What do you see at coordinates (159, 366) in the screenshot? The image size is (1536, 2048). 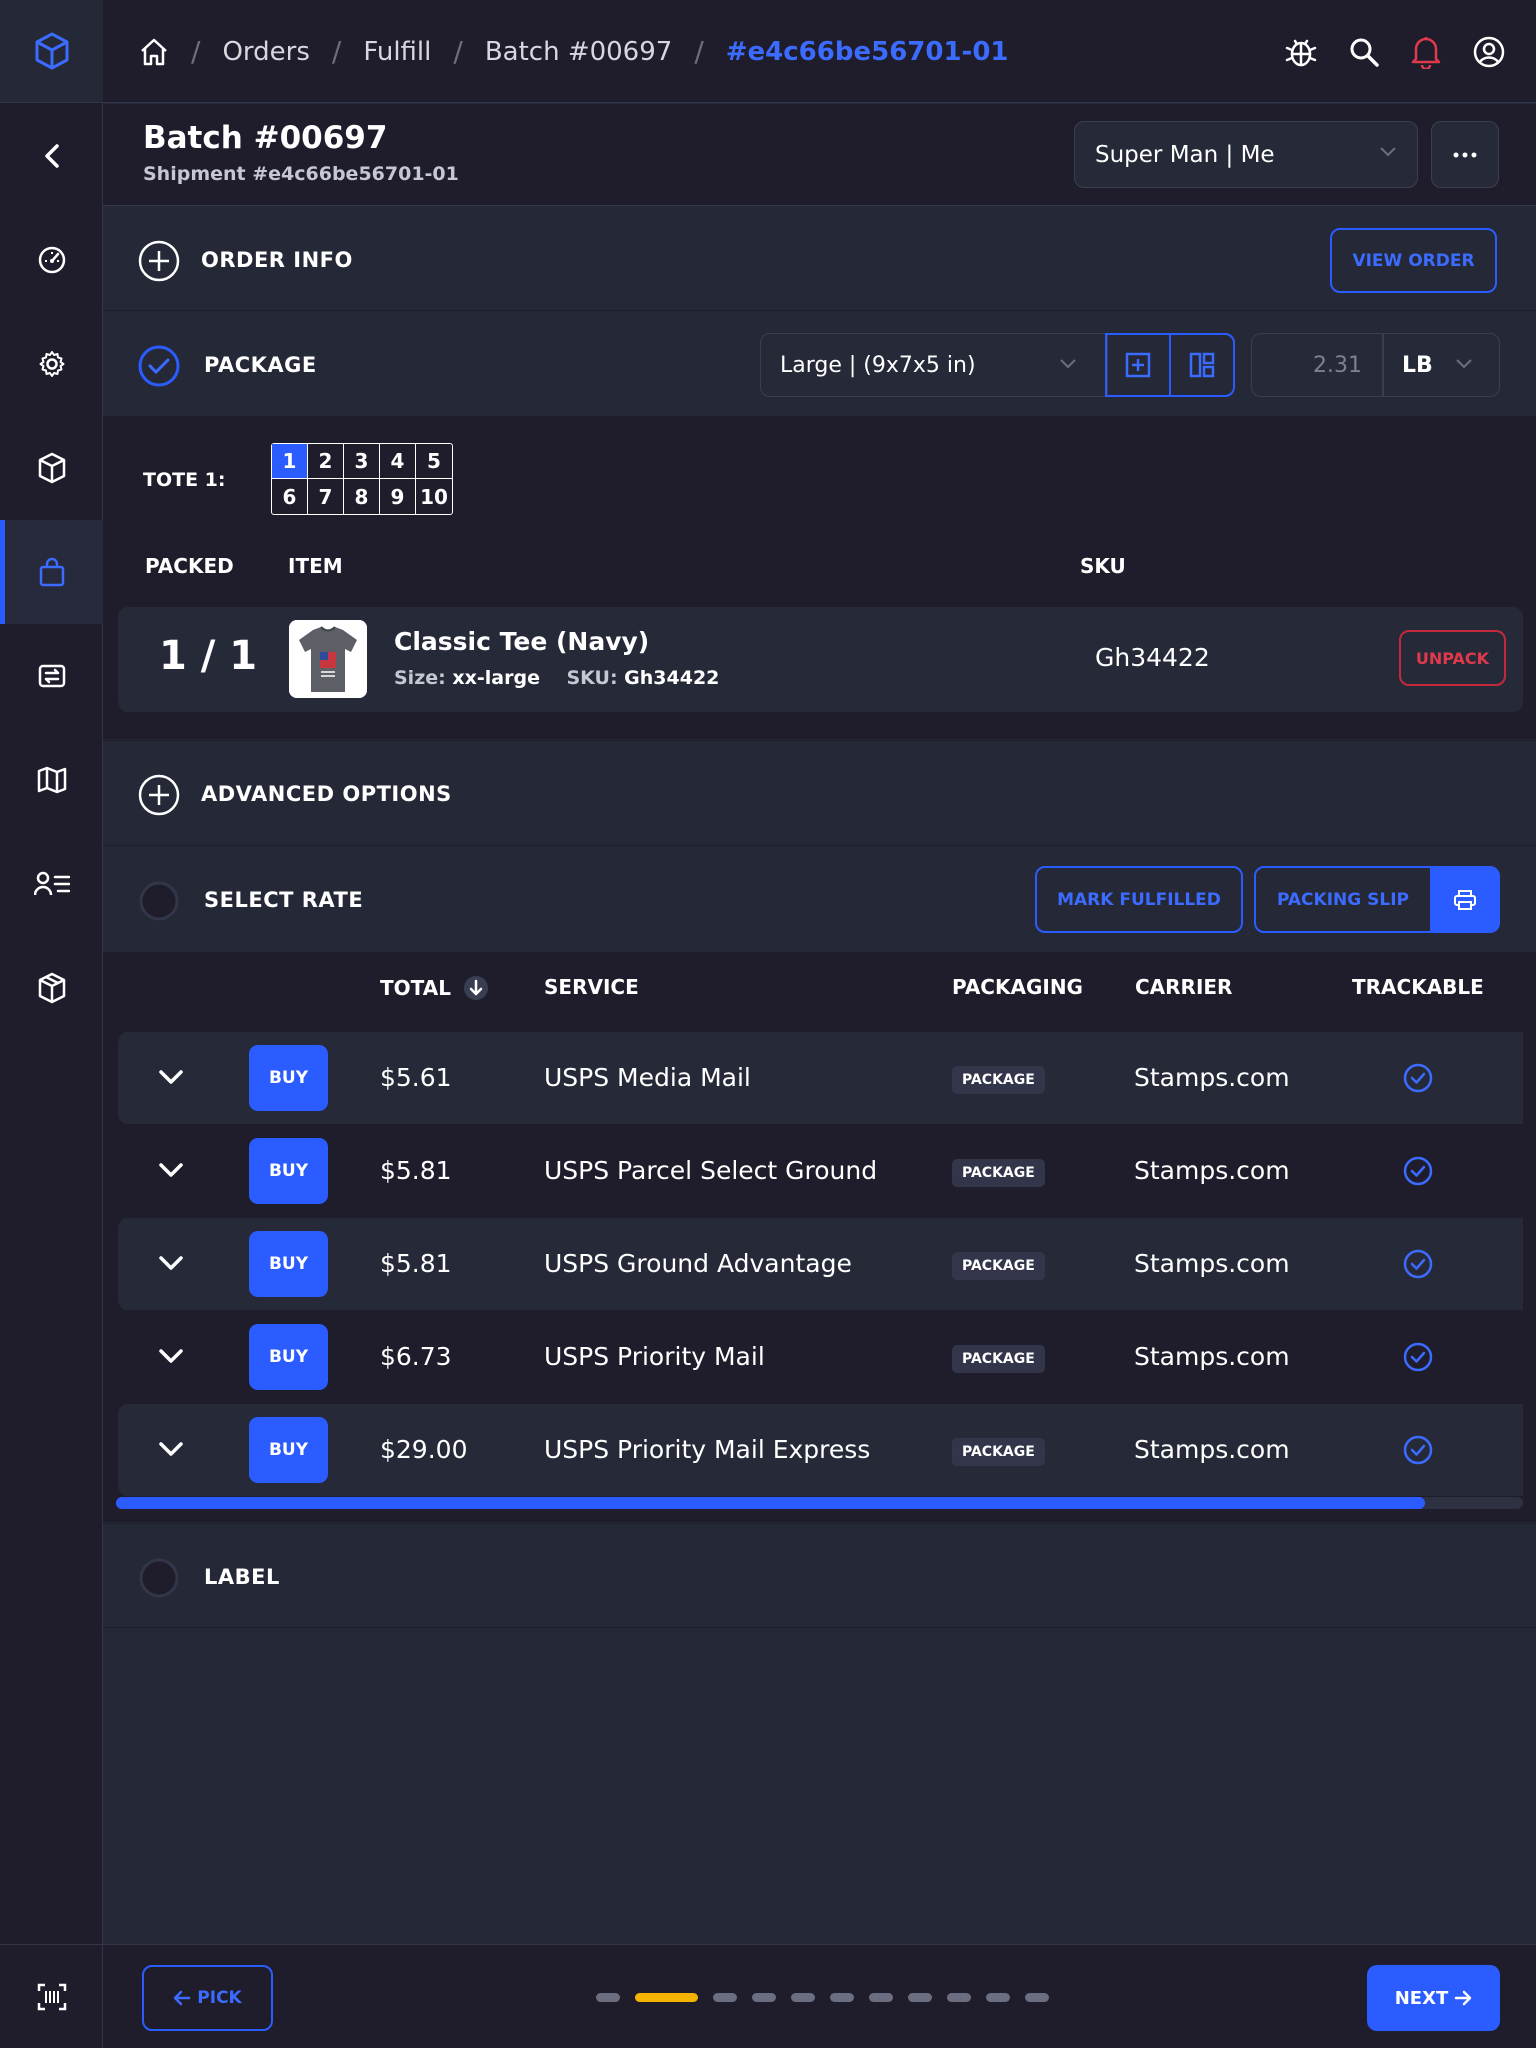 I see `check-circle-icon` at bounding box center [159, 366].